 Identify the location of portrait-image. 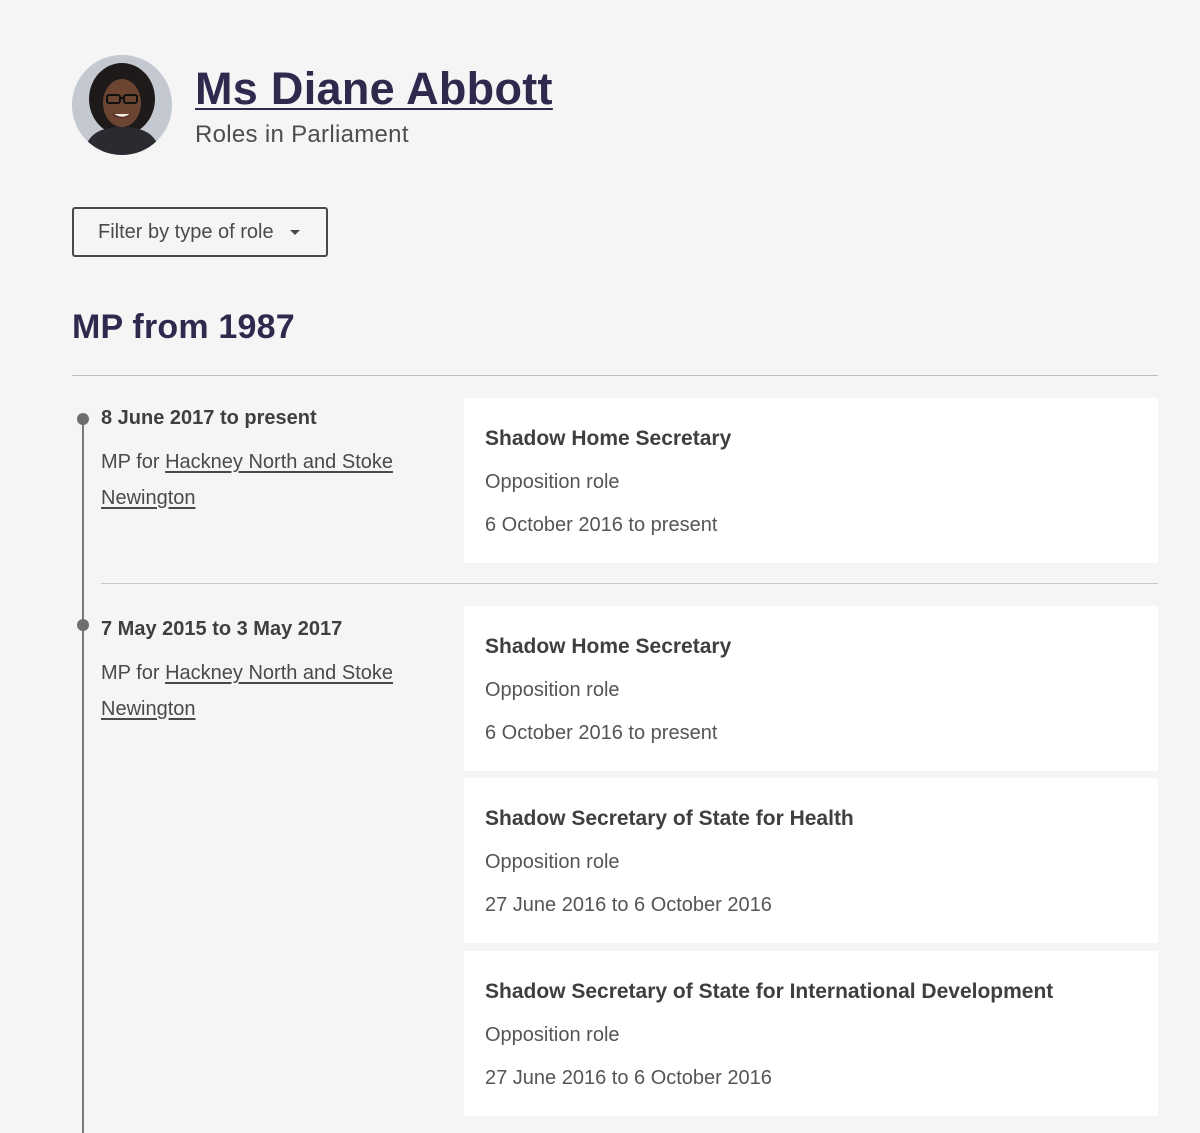
(122, 105).